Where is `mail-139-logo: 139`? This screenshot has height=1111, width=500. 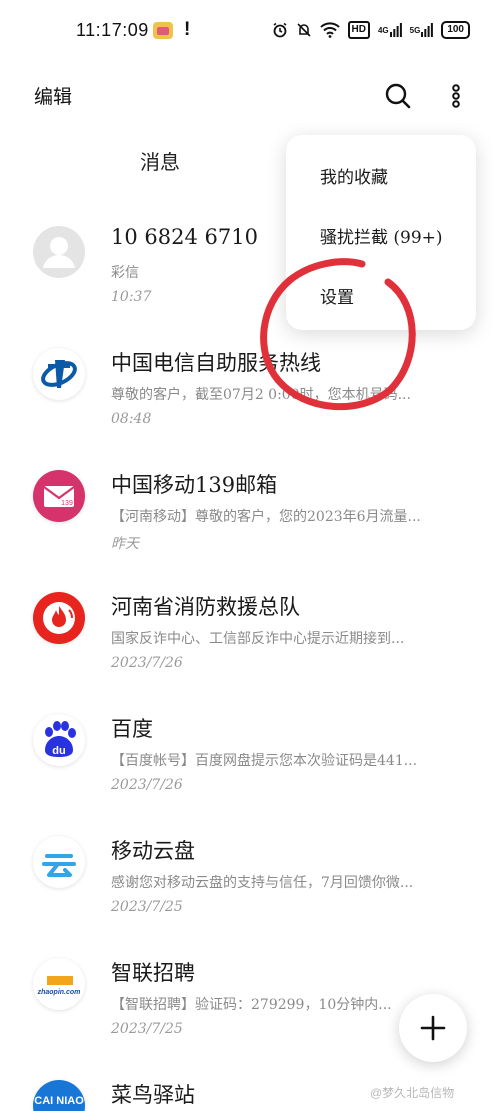
mail-139-logo: 139 is located at coordinates (59, 496).